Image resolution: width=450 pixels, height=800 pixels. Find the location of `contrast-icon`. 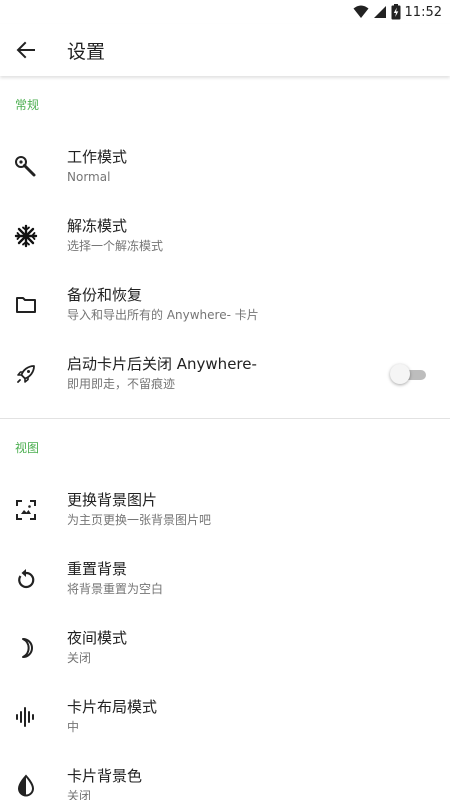

contrast-icon is located at coordinates (26, 785).